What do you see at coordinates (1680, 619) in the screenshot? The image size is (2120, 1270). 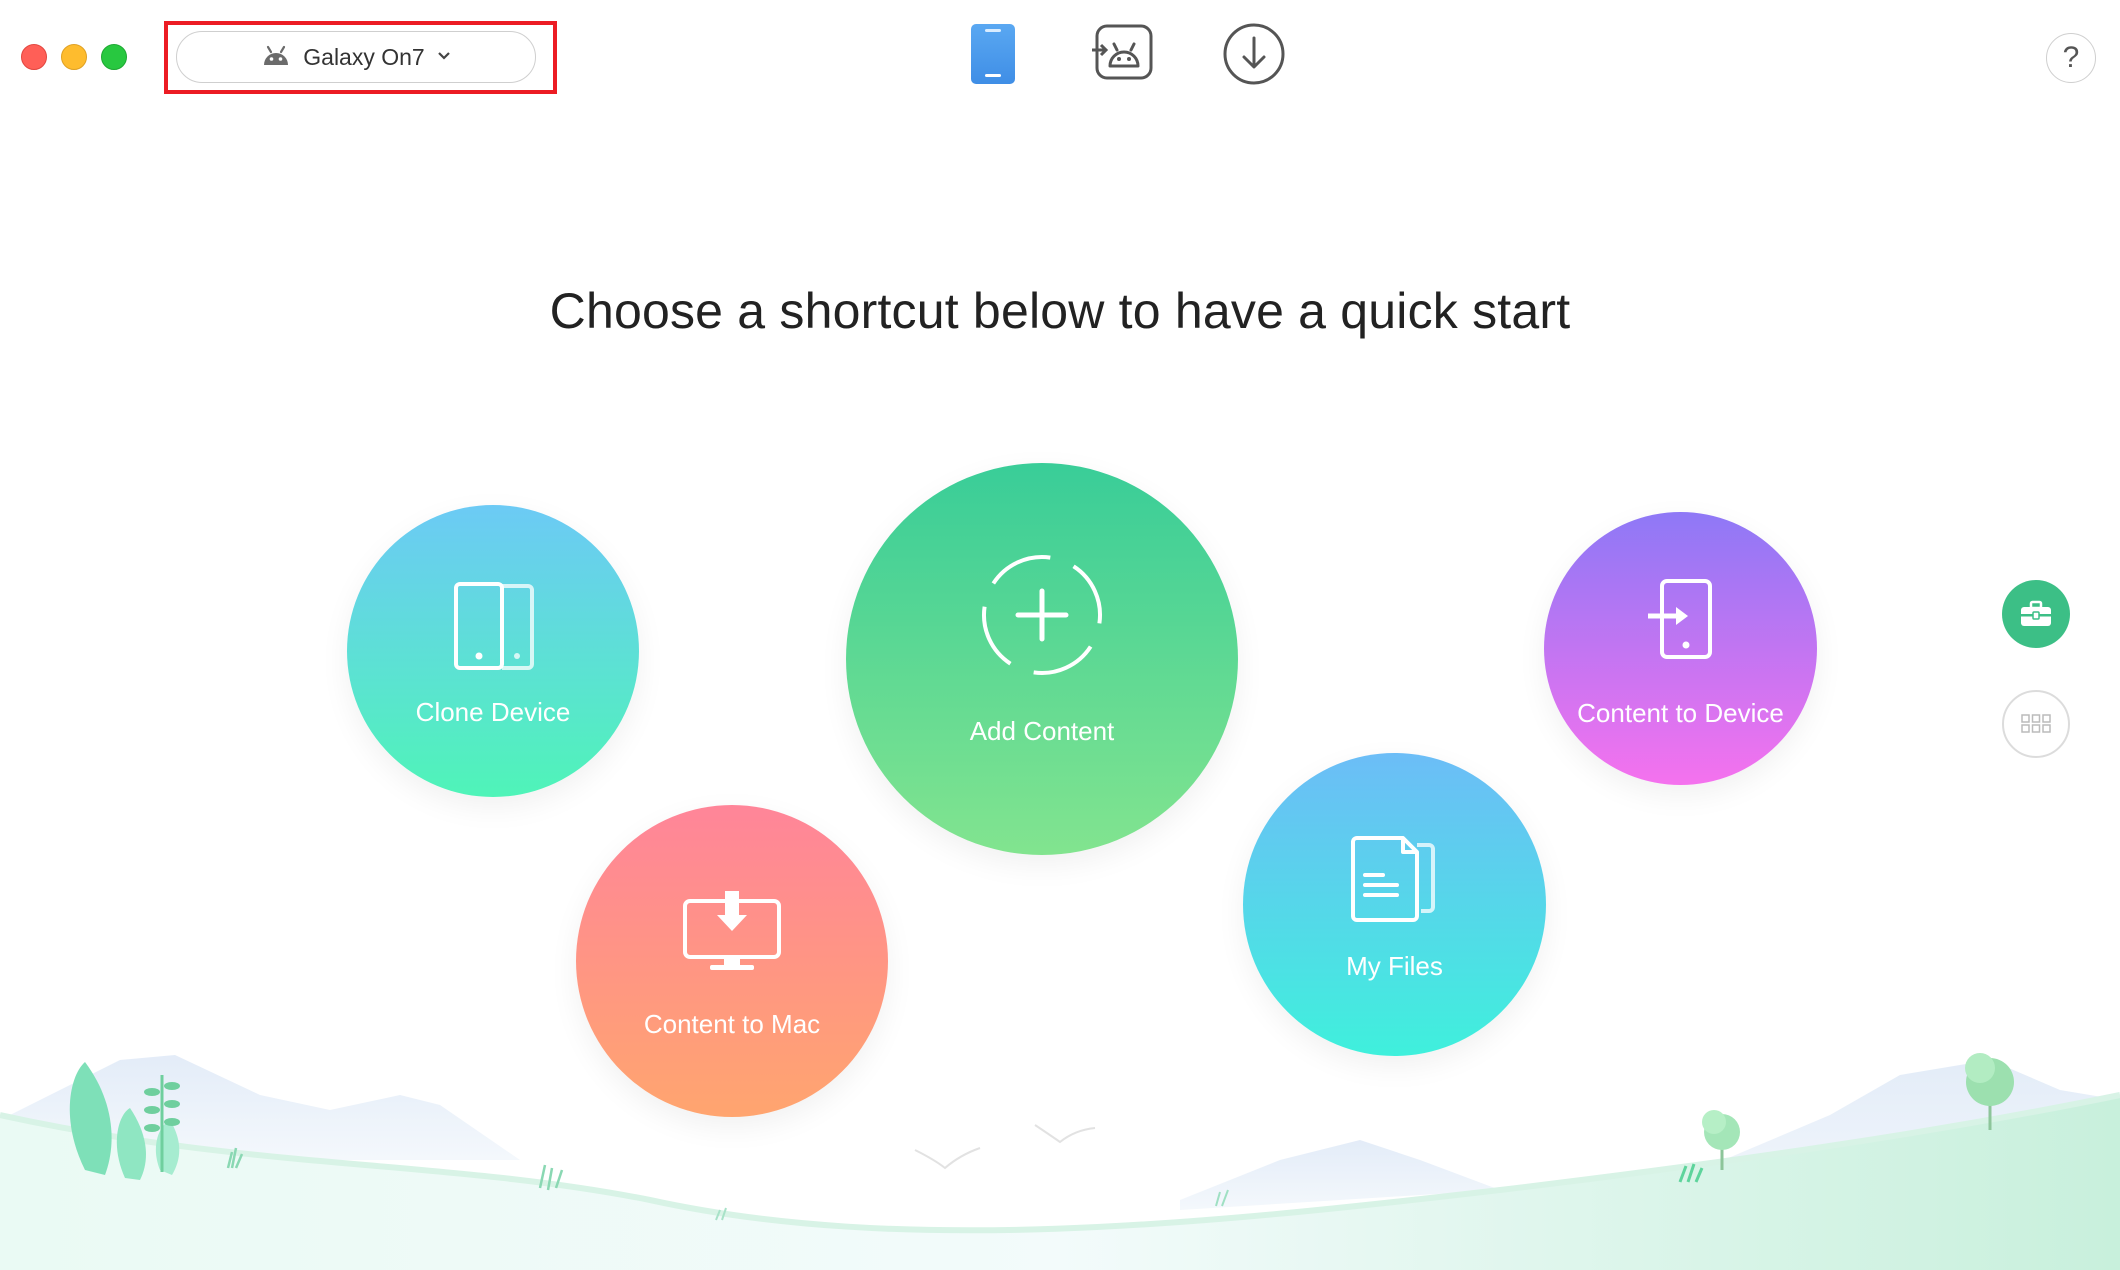 I see `content-to-device-icon` at bounding box center [1680, 619].